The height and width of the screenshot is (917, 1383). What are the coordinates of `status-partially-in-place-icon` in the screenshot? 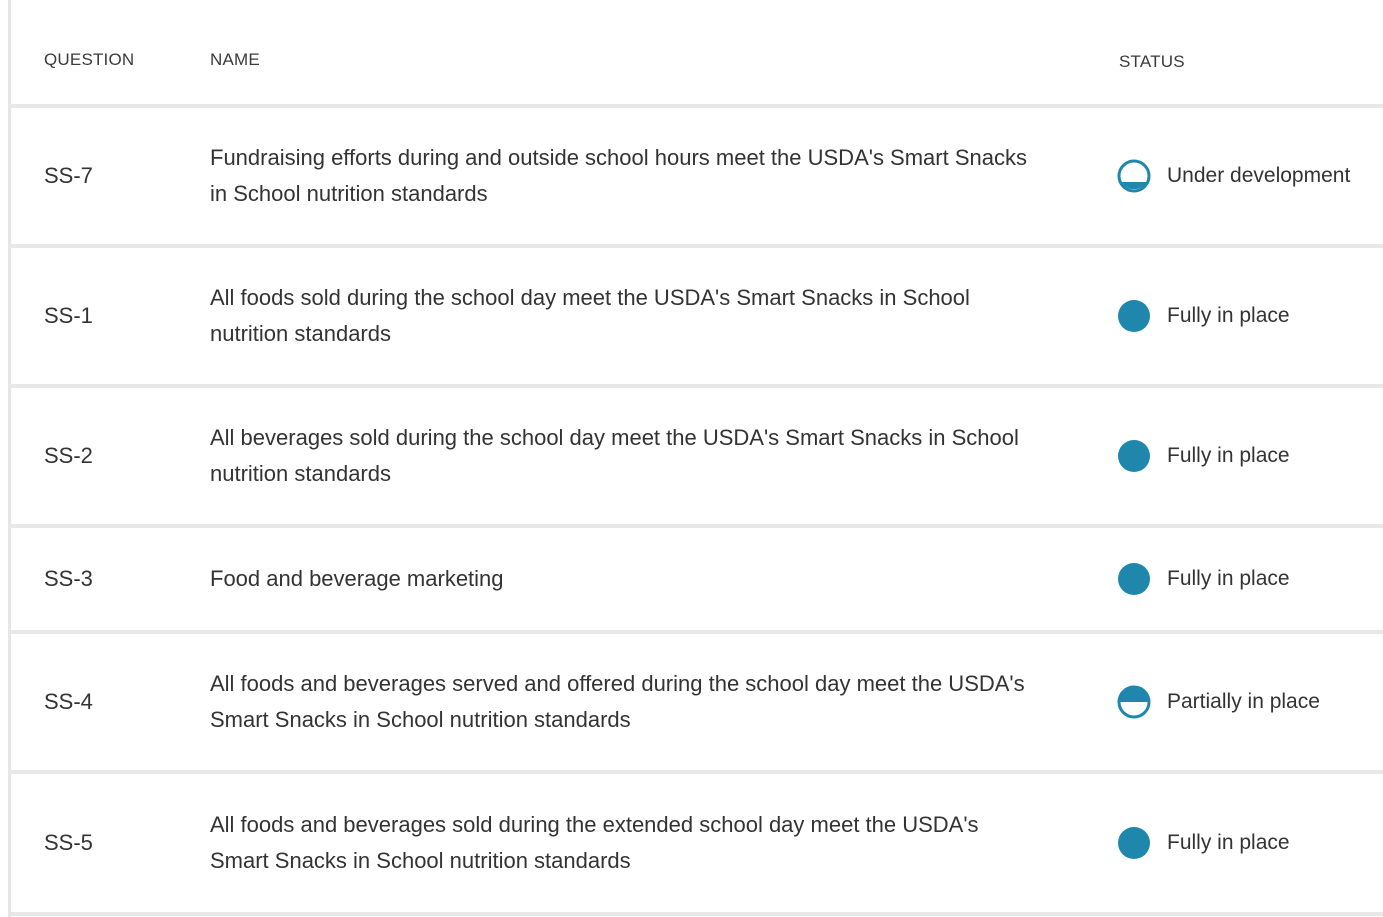 It's located at (1134, 702).